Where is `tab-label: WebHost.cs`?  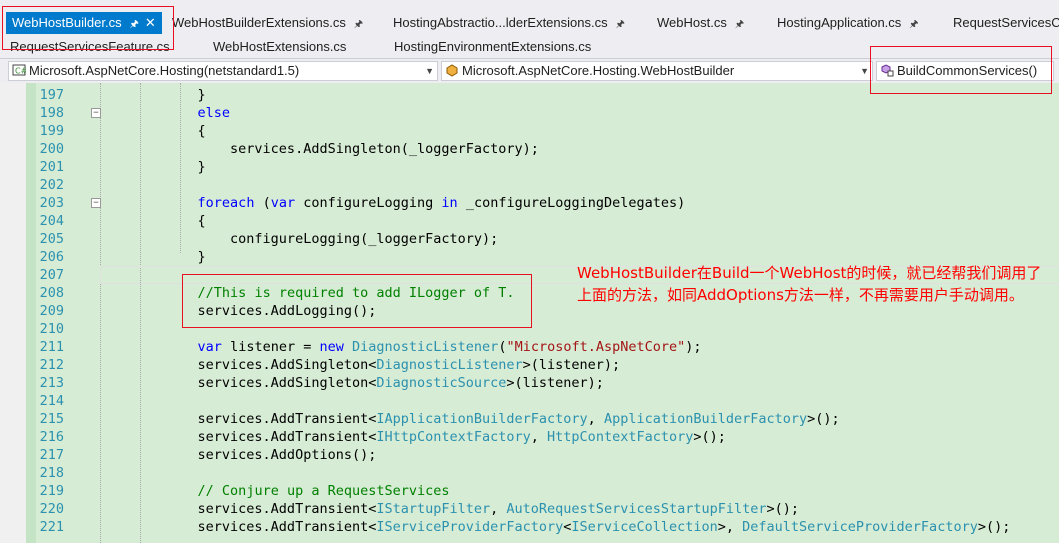 tab-label: WebHost.cs is located at coordinates (692, 22).